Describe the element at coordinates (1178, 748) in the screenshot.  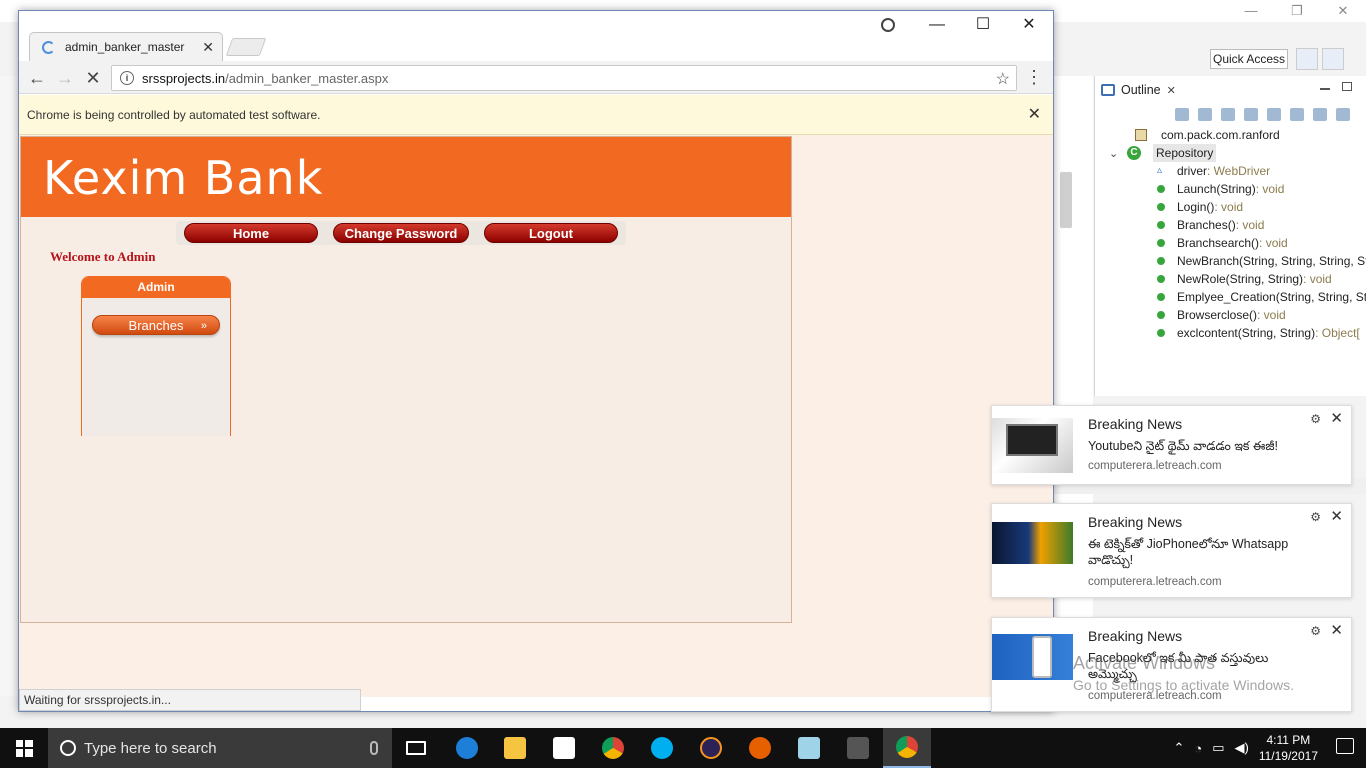
I see `chevron-up-icon: ⌃` at that location.